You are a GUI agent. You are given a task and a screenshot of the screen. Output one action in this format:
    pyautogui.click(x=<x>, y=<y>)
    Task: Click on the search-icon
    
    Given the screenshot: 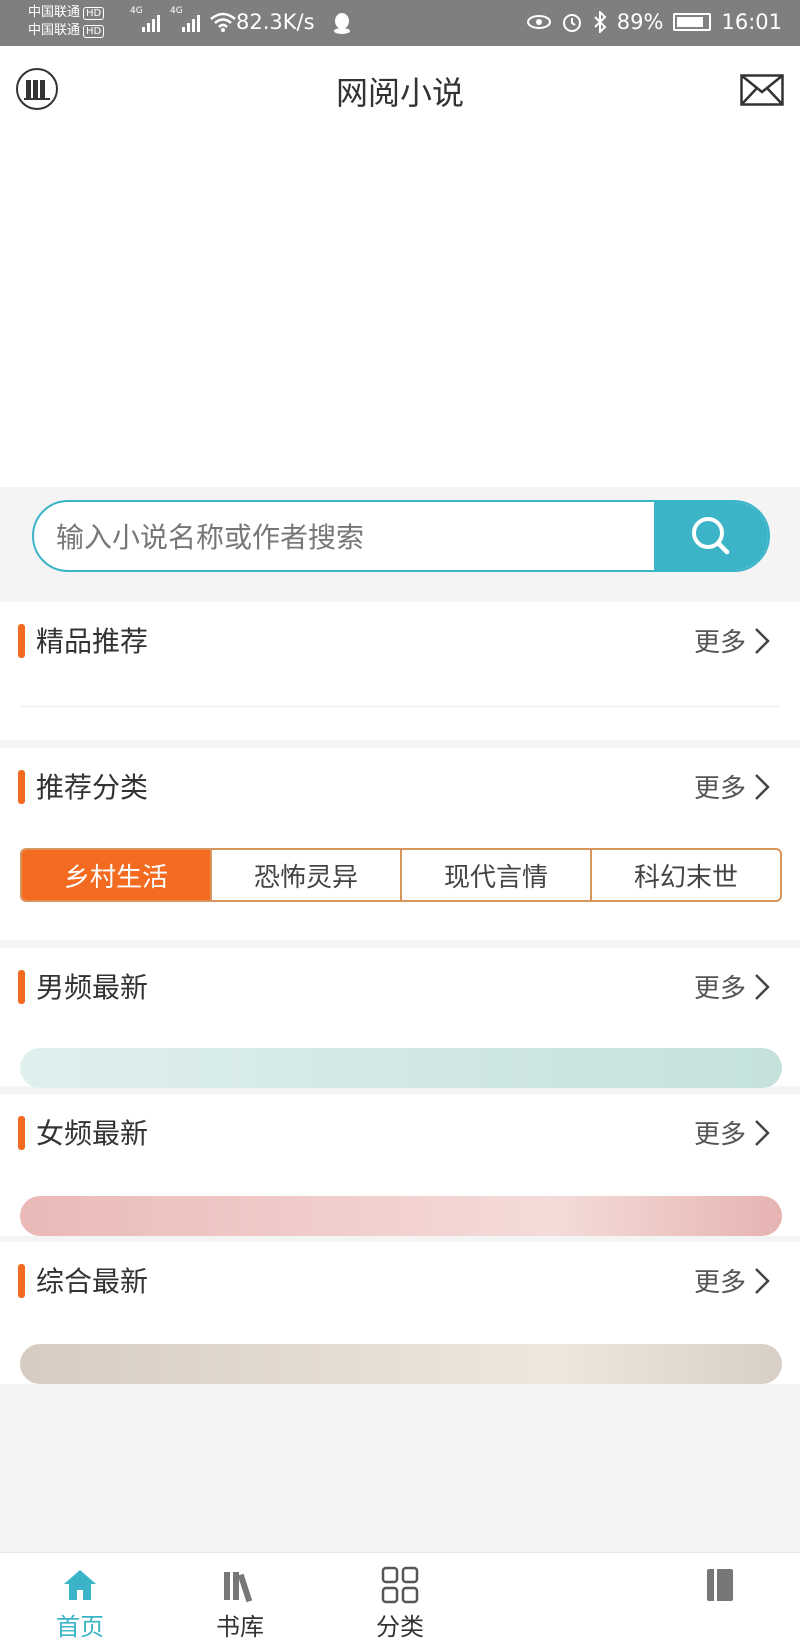 What is the action you would take?
    pyautogui.click(x=711, y=536)
    